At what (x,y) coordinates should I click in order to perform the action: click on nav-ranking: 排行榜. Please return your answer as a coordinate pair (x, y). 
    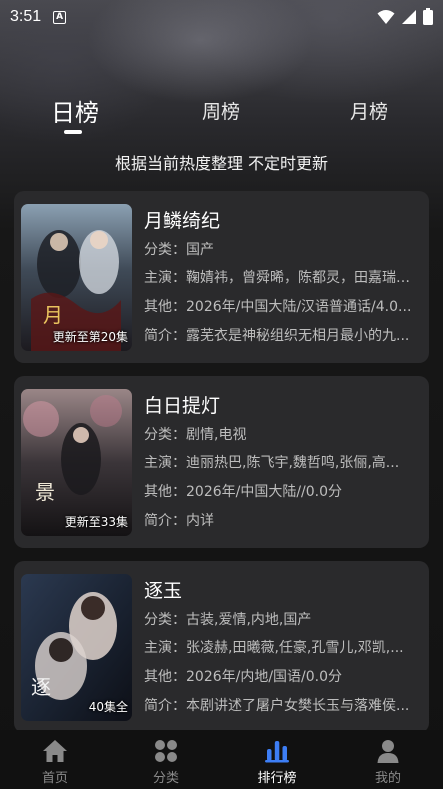
    Looking at the image, I should click on (277, 759).